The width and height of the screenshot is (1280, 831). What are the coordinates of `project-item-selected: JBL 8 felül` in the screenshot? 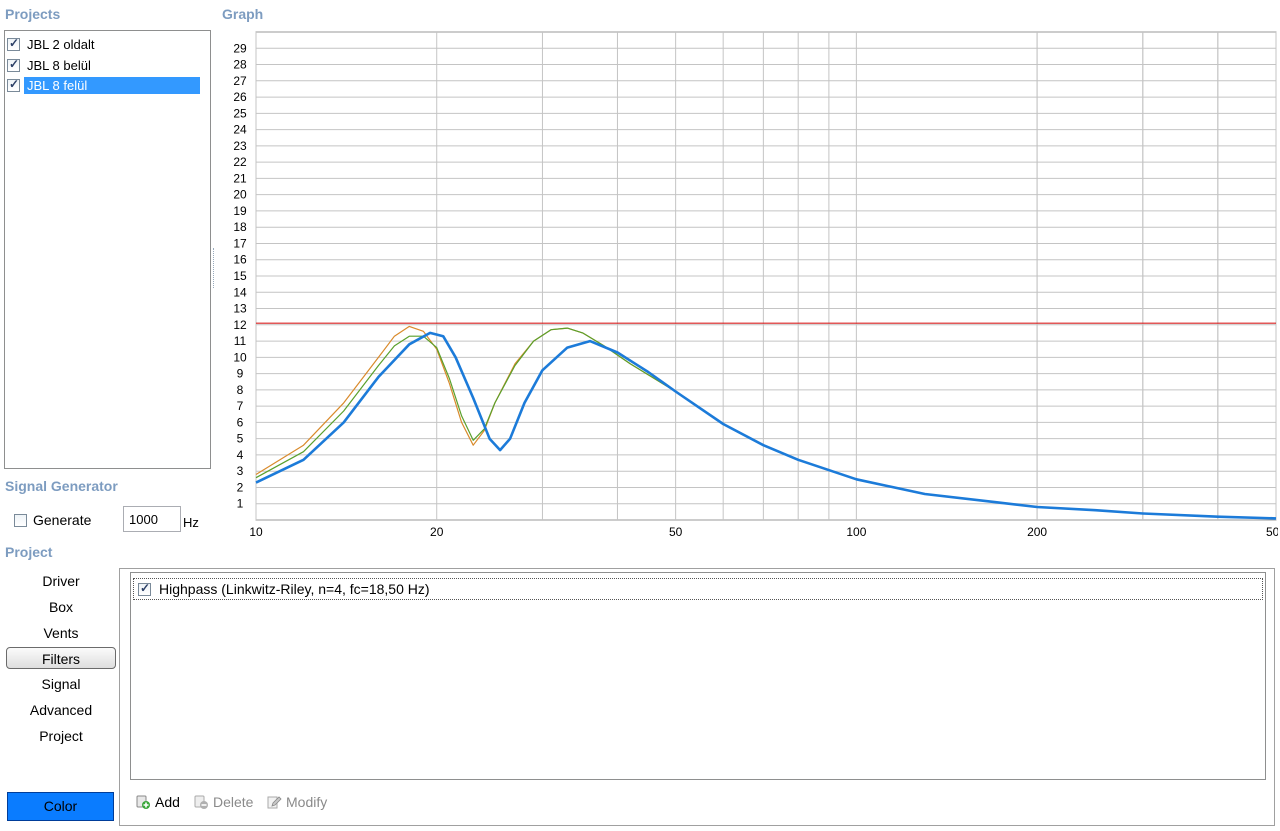 It's located at (108, 85).